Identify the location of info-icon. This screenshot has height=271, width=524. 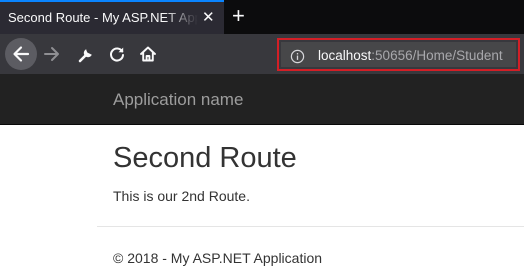
(297, 56).